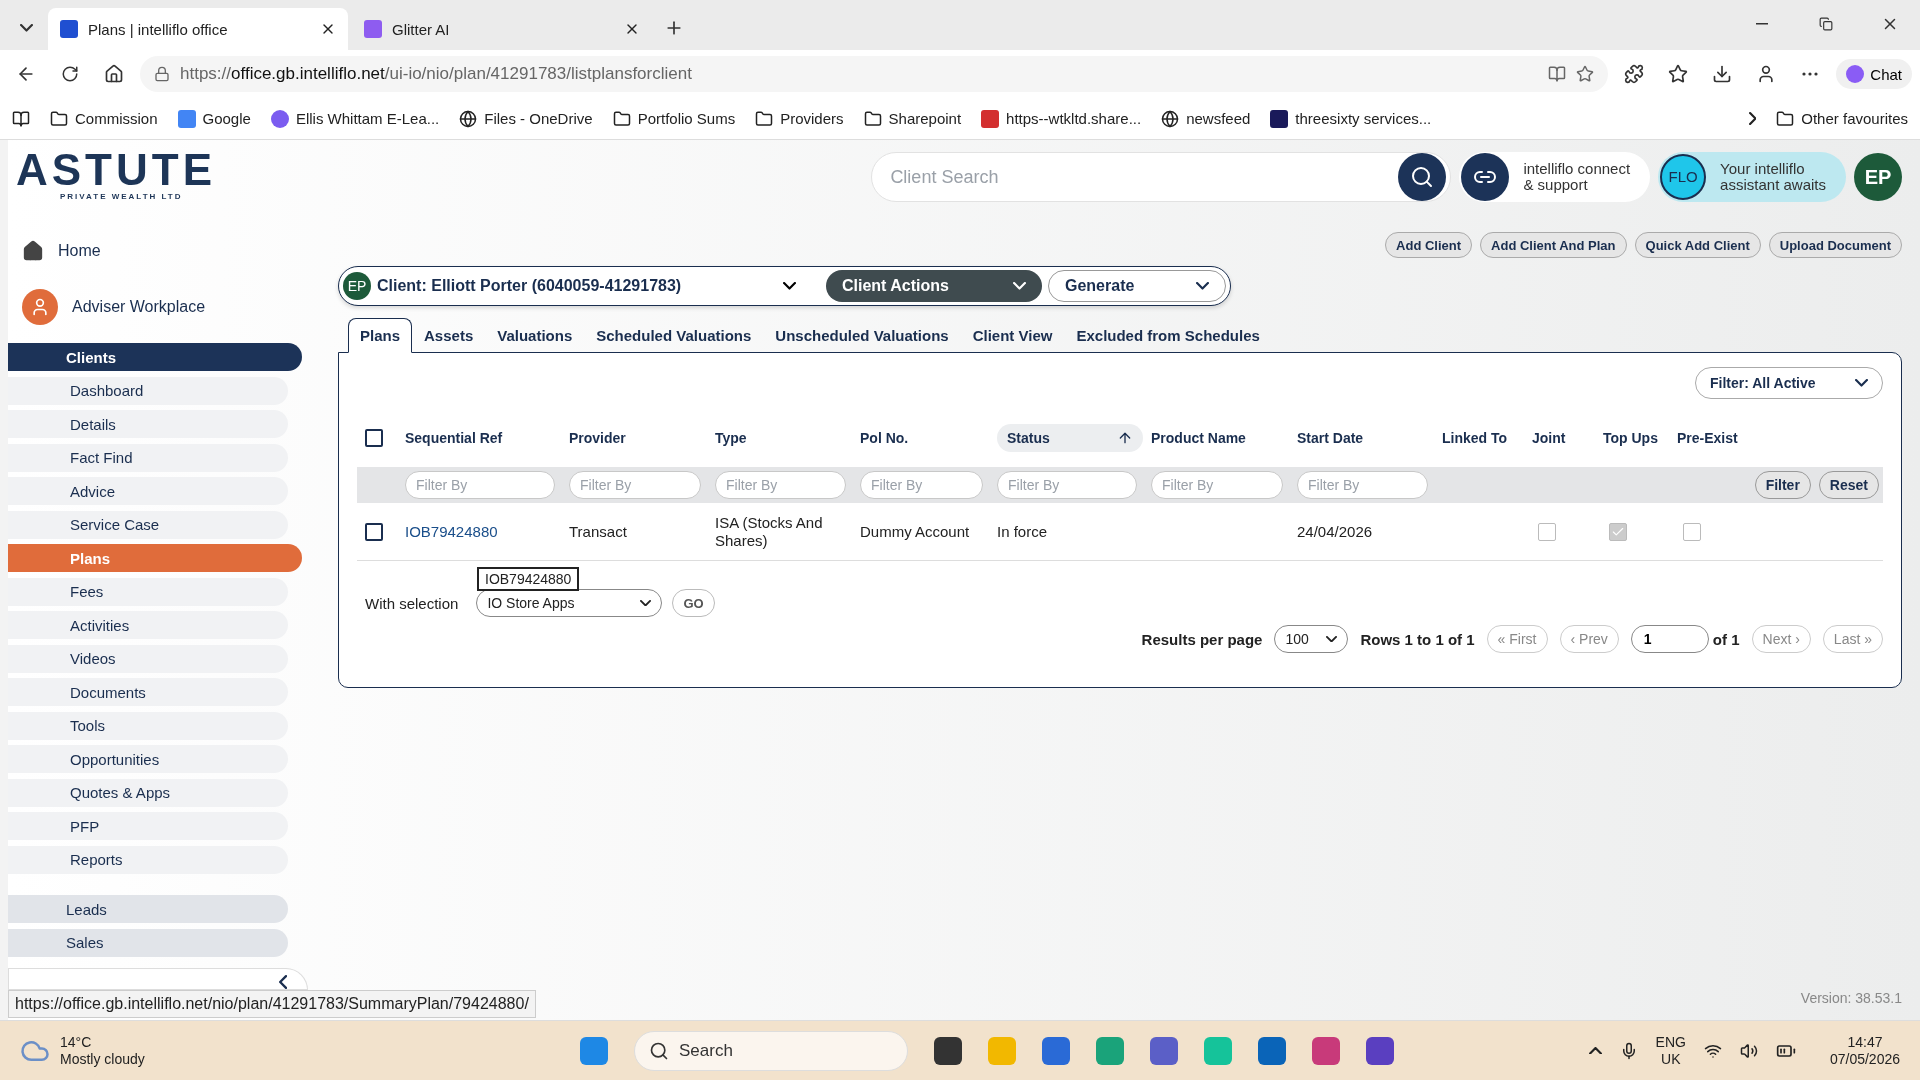 This screenshot has height=1080, width=1920. I want to click on bookmark-link: Commission, so click(104, 118).